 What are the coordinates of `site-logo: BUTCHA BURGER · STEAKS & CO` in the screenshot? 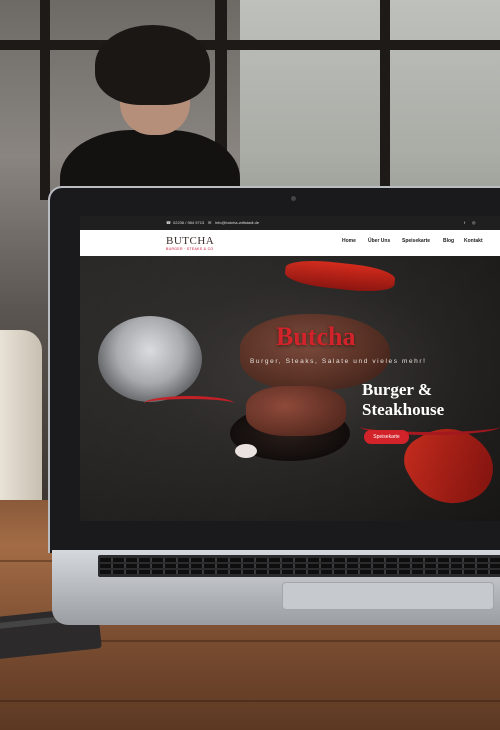 It's located at (190, 244).